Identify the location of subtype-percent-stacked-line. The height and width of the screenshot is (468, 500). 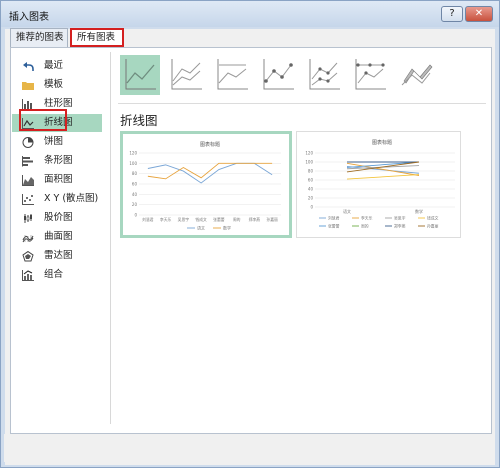
(232, 75).